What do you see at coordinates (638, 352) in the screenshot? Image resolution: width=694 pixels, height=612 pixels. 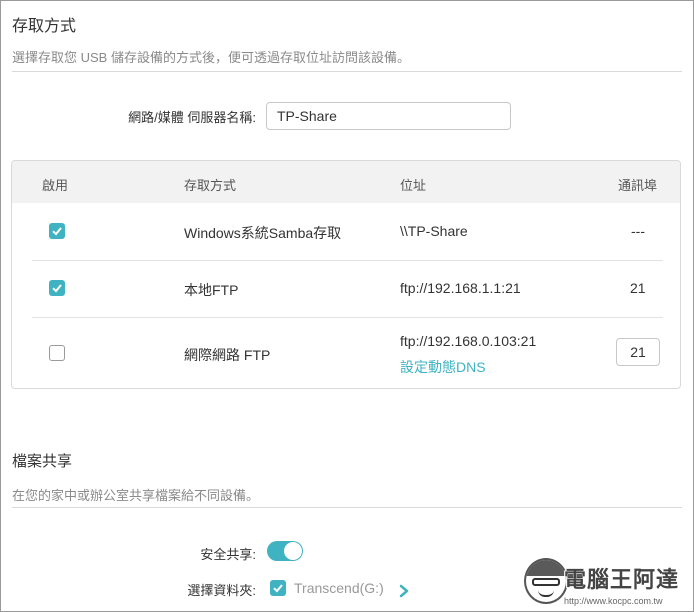 I see `port-internet-ftp-input` at bounding box center [638, 352].